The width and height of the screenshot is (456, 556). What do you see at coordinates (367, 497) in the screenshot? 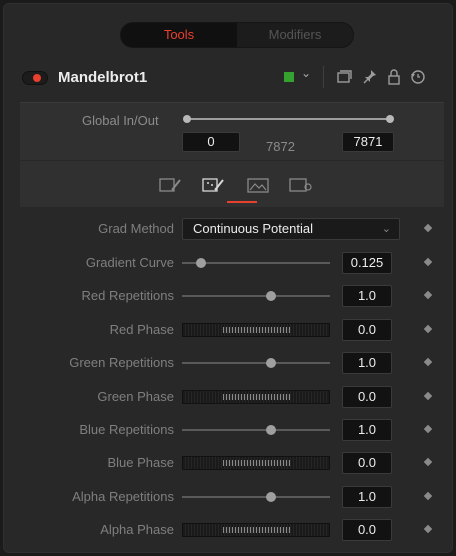
I see `alpha-repetitions-value-field: 1.0` at bounding box center [367, 497].